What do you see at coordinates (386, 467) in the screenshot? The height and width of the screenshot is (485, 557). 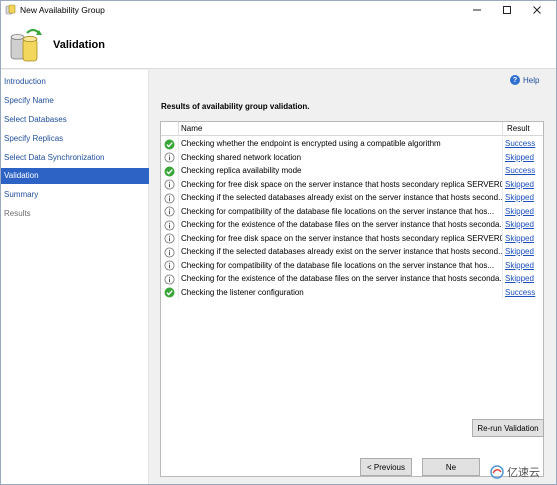 I see `previous-button: < Previous` at bounding box center [386, 467].